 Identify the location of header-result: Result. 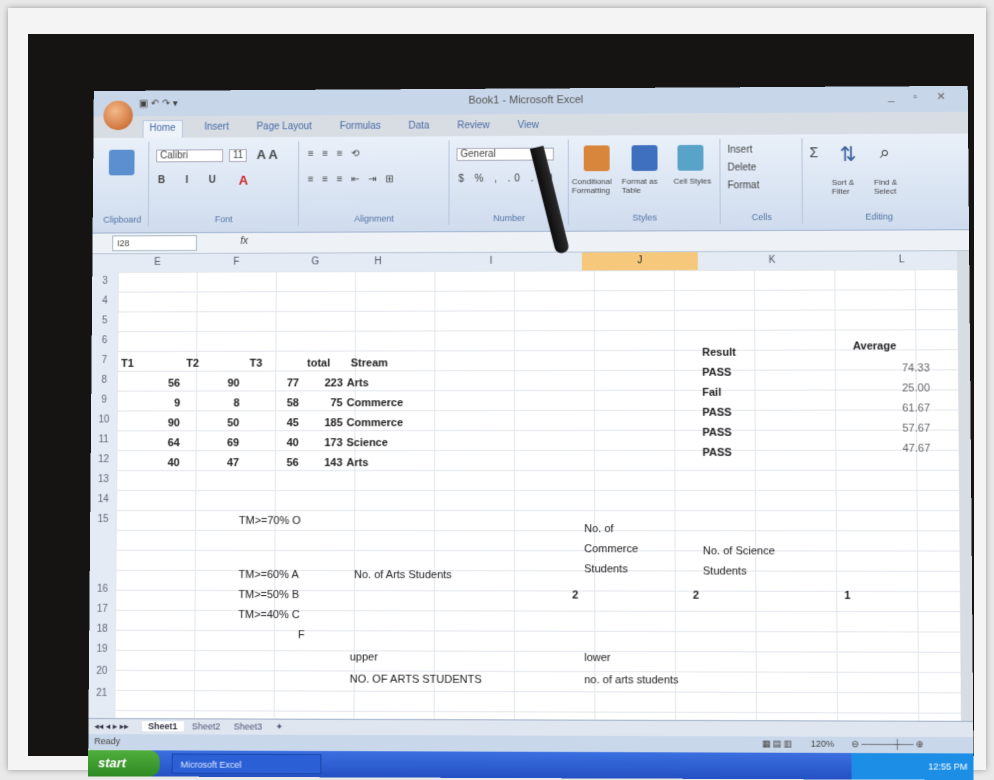
(719, 353).